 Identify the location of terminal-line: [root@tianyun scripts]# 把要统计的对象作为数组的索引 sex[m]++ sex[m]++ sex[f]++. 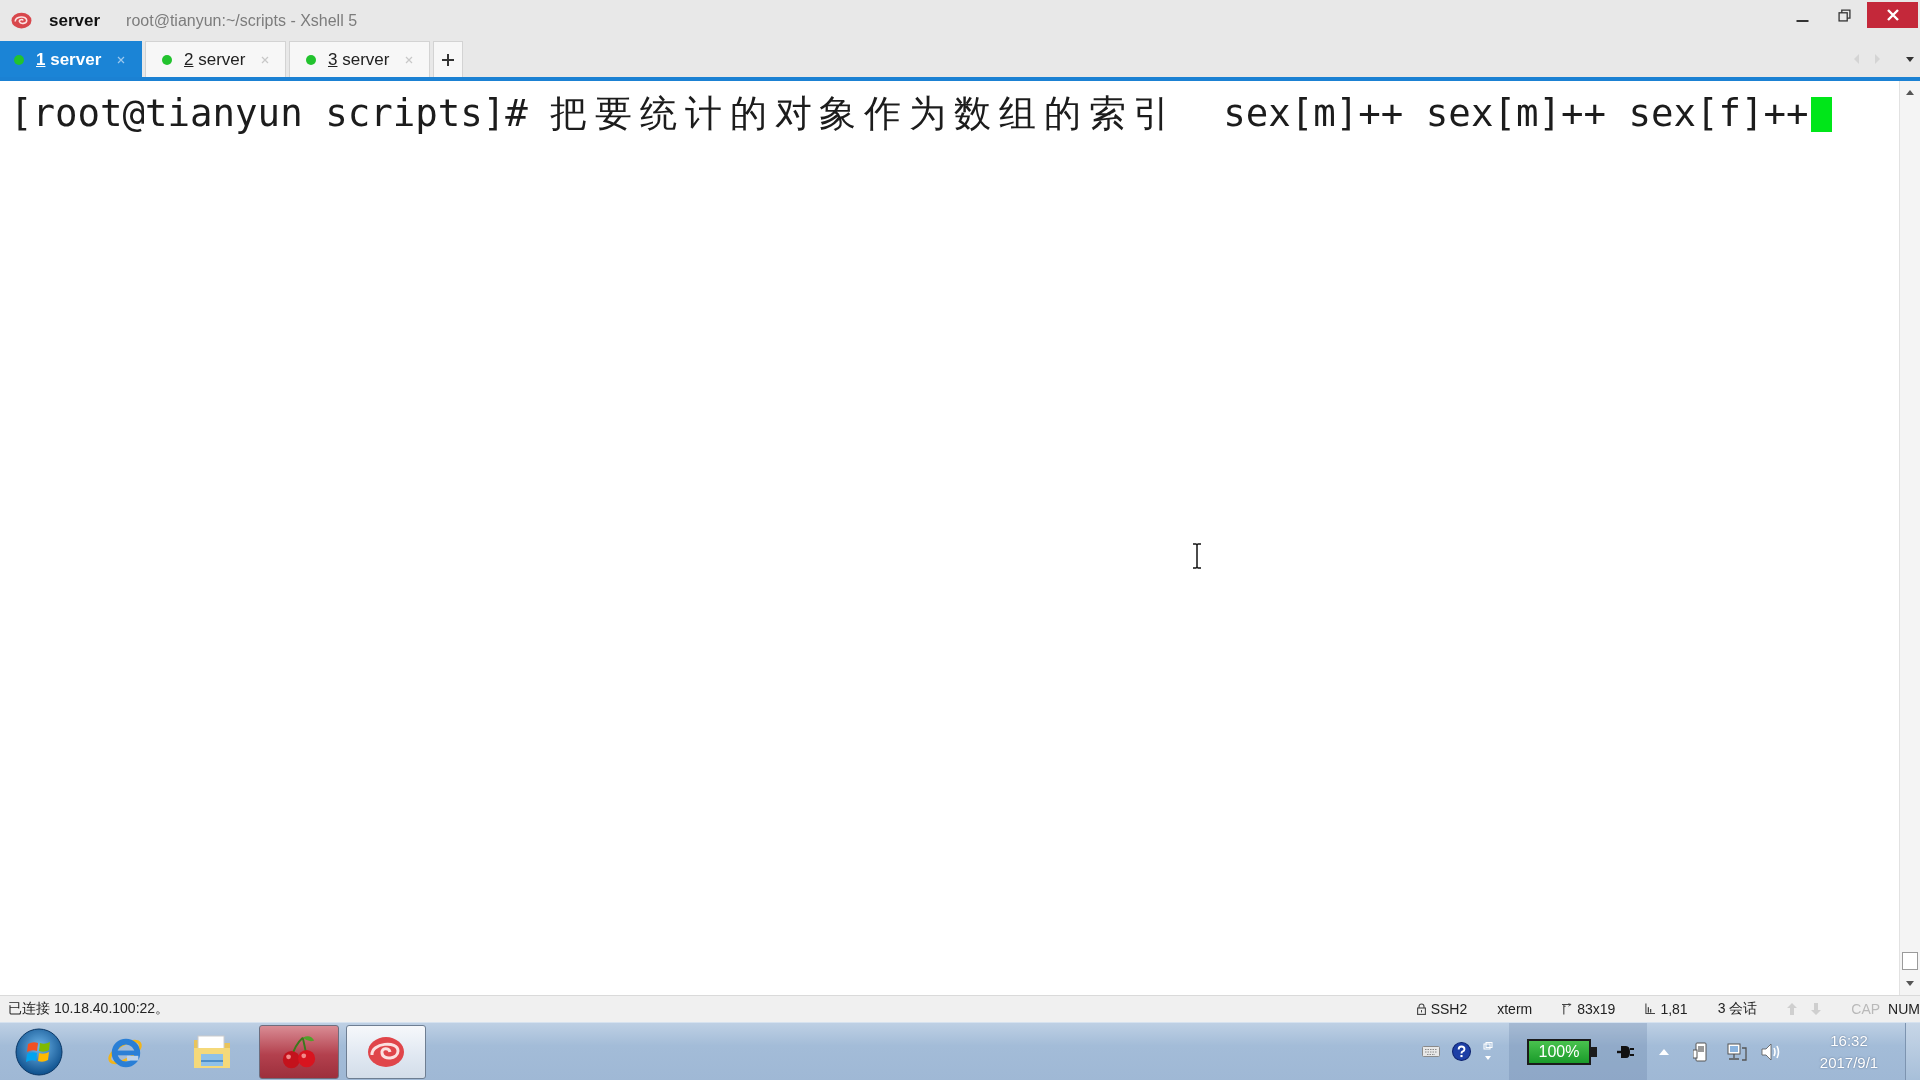
(921, 113).